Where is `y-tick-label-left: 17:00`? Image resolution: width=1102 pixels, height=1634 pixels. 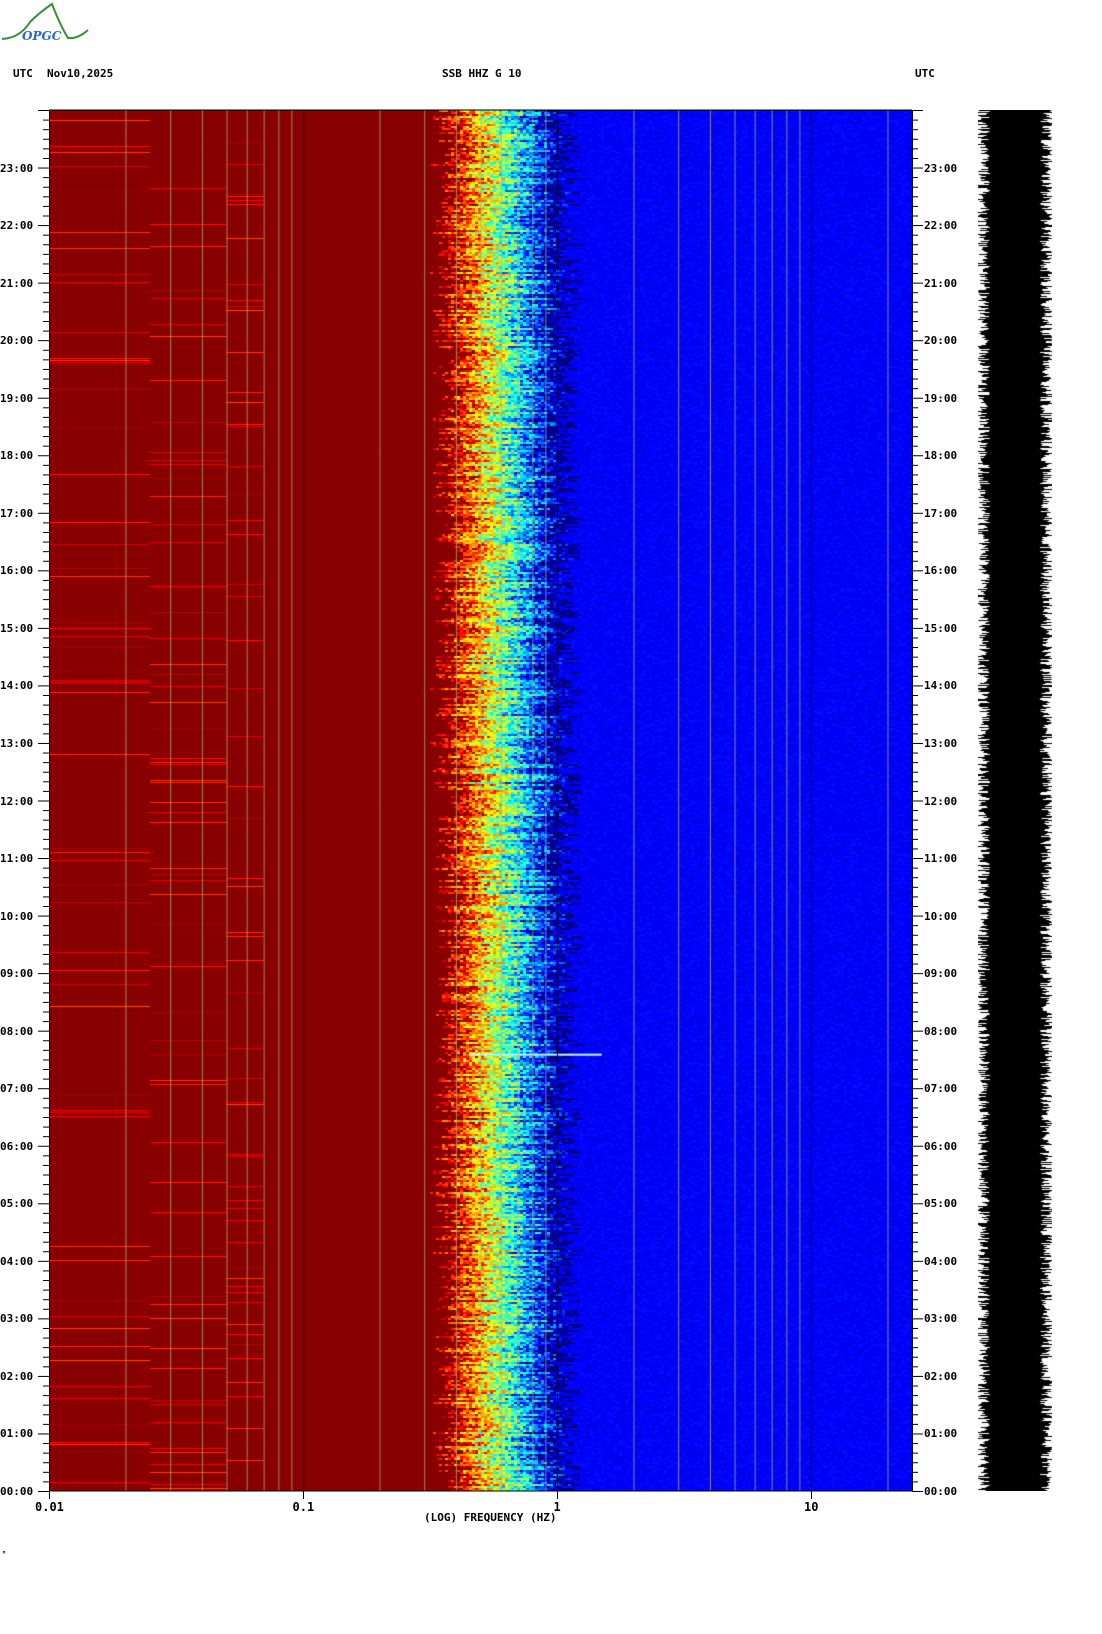
y-tick-label-left: 17:00 is located at coordinates (17, 513).